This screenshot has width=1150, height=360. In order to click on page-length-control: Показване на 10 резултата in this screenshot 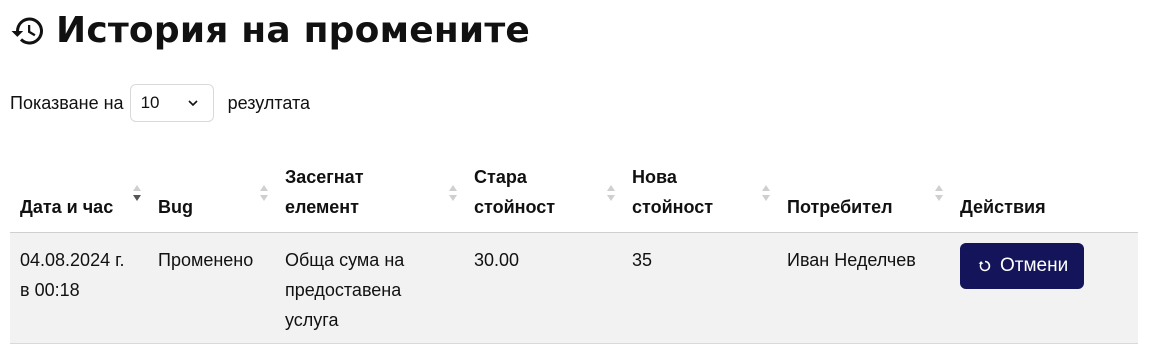, I will do `click(160, 103)`.